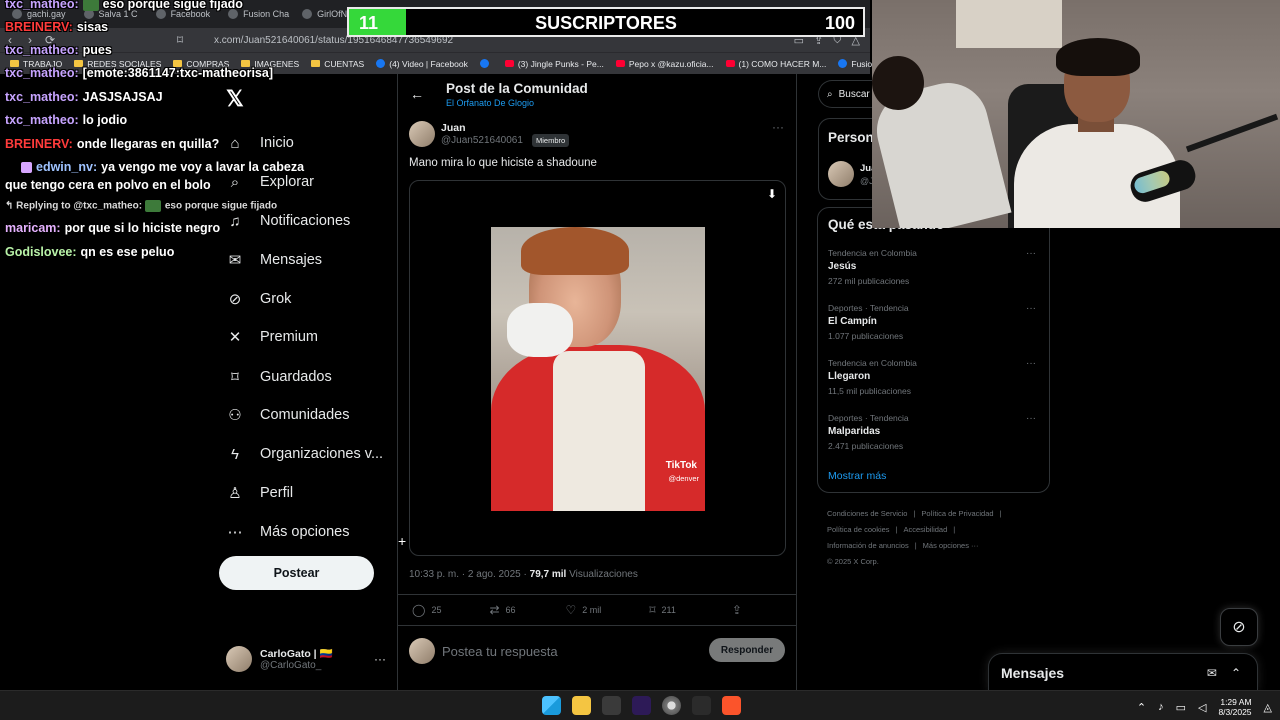  What do you see at coordinates (235, 337) in the screenshot?
I see `x-premium-icon: ✕` at bounding box center [235, 337].